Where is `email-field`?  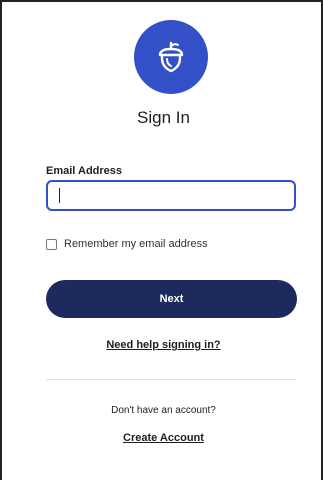
email-field is located at coordinates (171, 195).